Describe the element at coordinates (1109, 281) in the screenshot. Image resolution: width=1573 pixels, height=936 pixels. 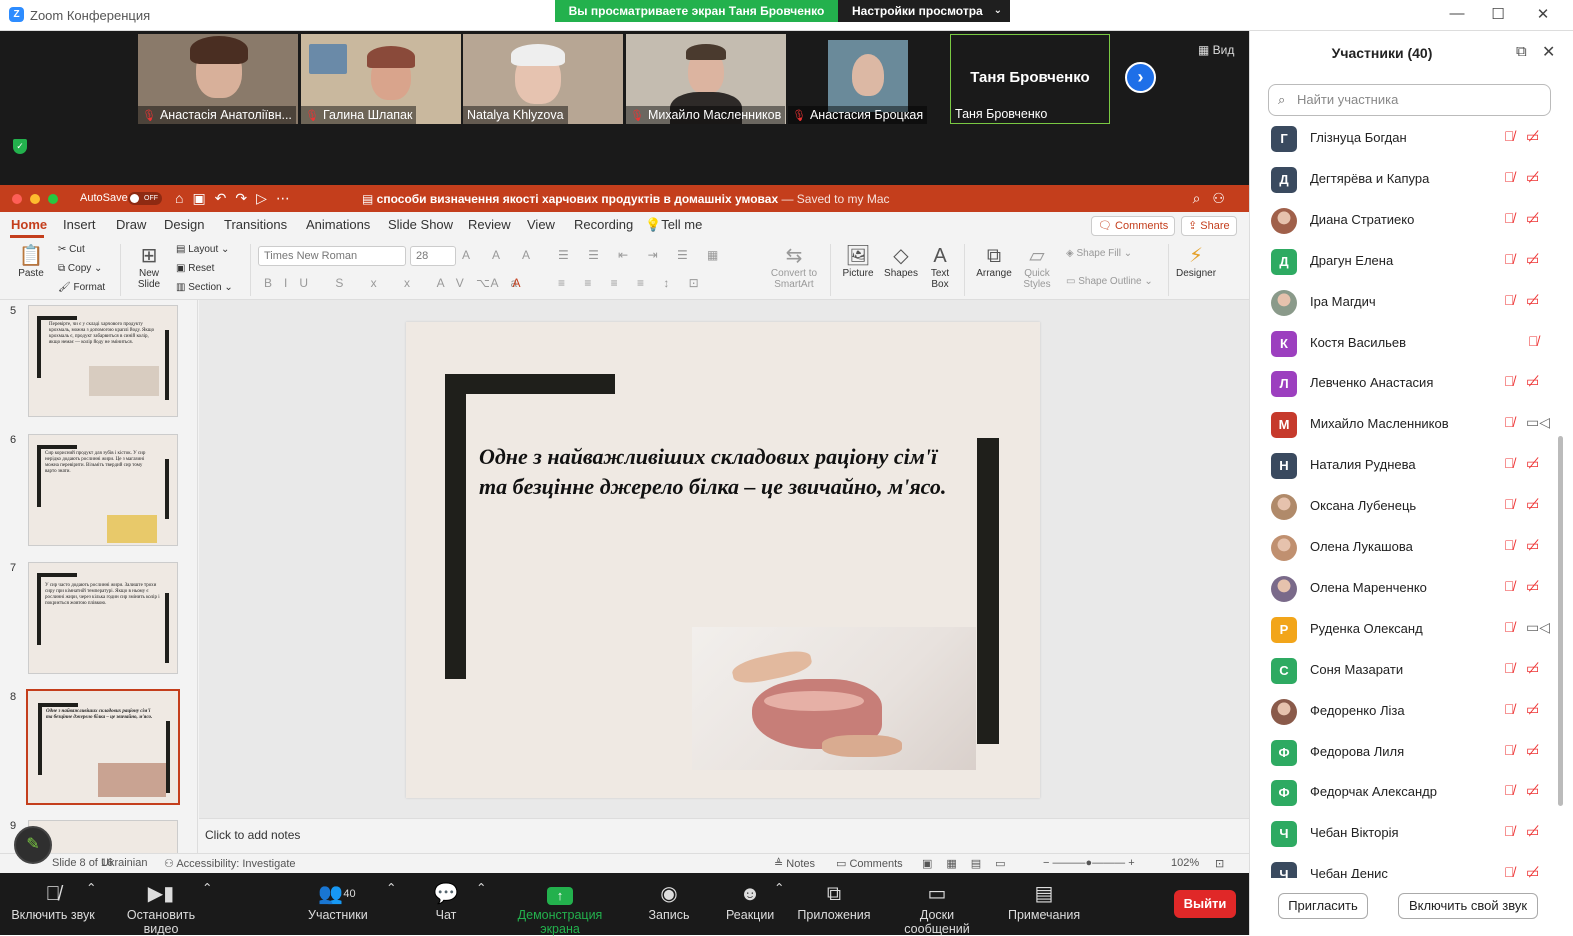
I see `shape-outline-button: ▭ Shape Outline ⌄` at that location.